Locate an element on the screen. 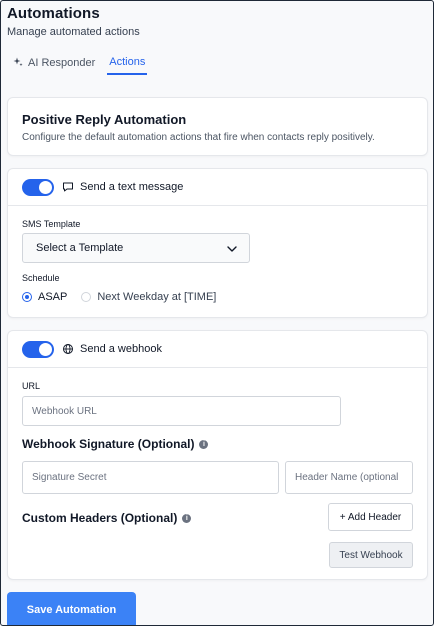  signature-secret-input is located at coordinates (150, 477).